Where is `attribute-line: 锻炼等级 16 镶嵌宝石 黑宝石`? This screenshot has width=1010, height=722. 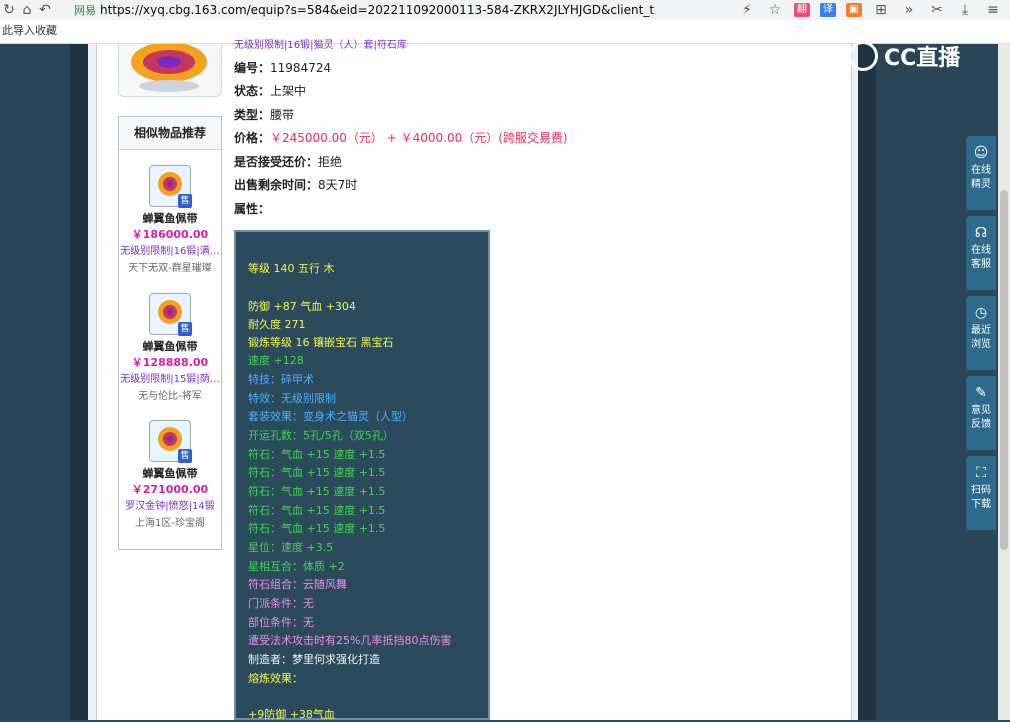 attribute-line: 锻炼等级 16 镶嵌宝石 黑宝石 is located at coordinates (321, 342).